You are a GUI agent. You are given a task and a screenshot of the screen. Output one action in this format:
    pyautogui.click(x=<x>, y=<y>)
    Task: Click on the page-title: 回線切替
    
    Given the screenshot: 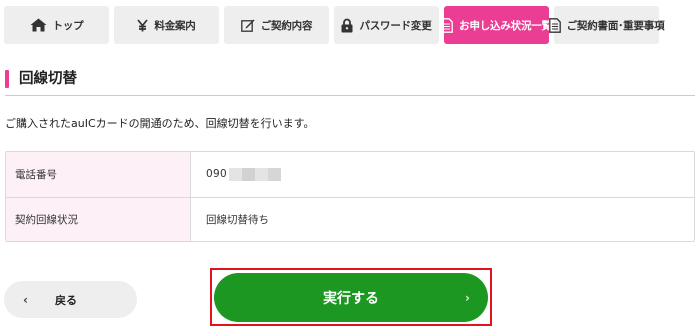 What is the action you would take?
    pyautogui.click(x=48, y=79)
    